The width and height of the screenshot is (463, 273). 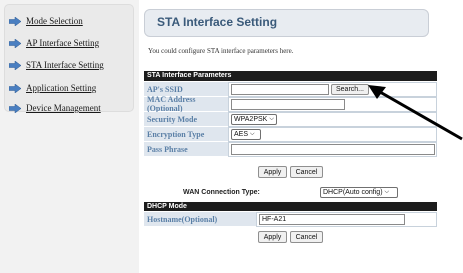 What do you see at coordinates (221, 192) in the screenshot?
I see `wan-connection-label: WAN Connection Type:` at bounding box center [221, 192].